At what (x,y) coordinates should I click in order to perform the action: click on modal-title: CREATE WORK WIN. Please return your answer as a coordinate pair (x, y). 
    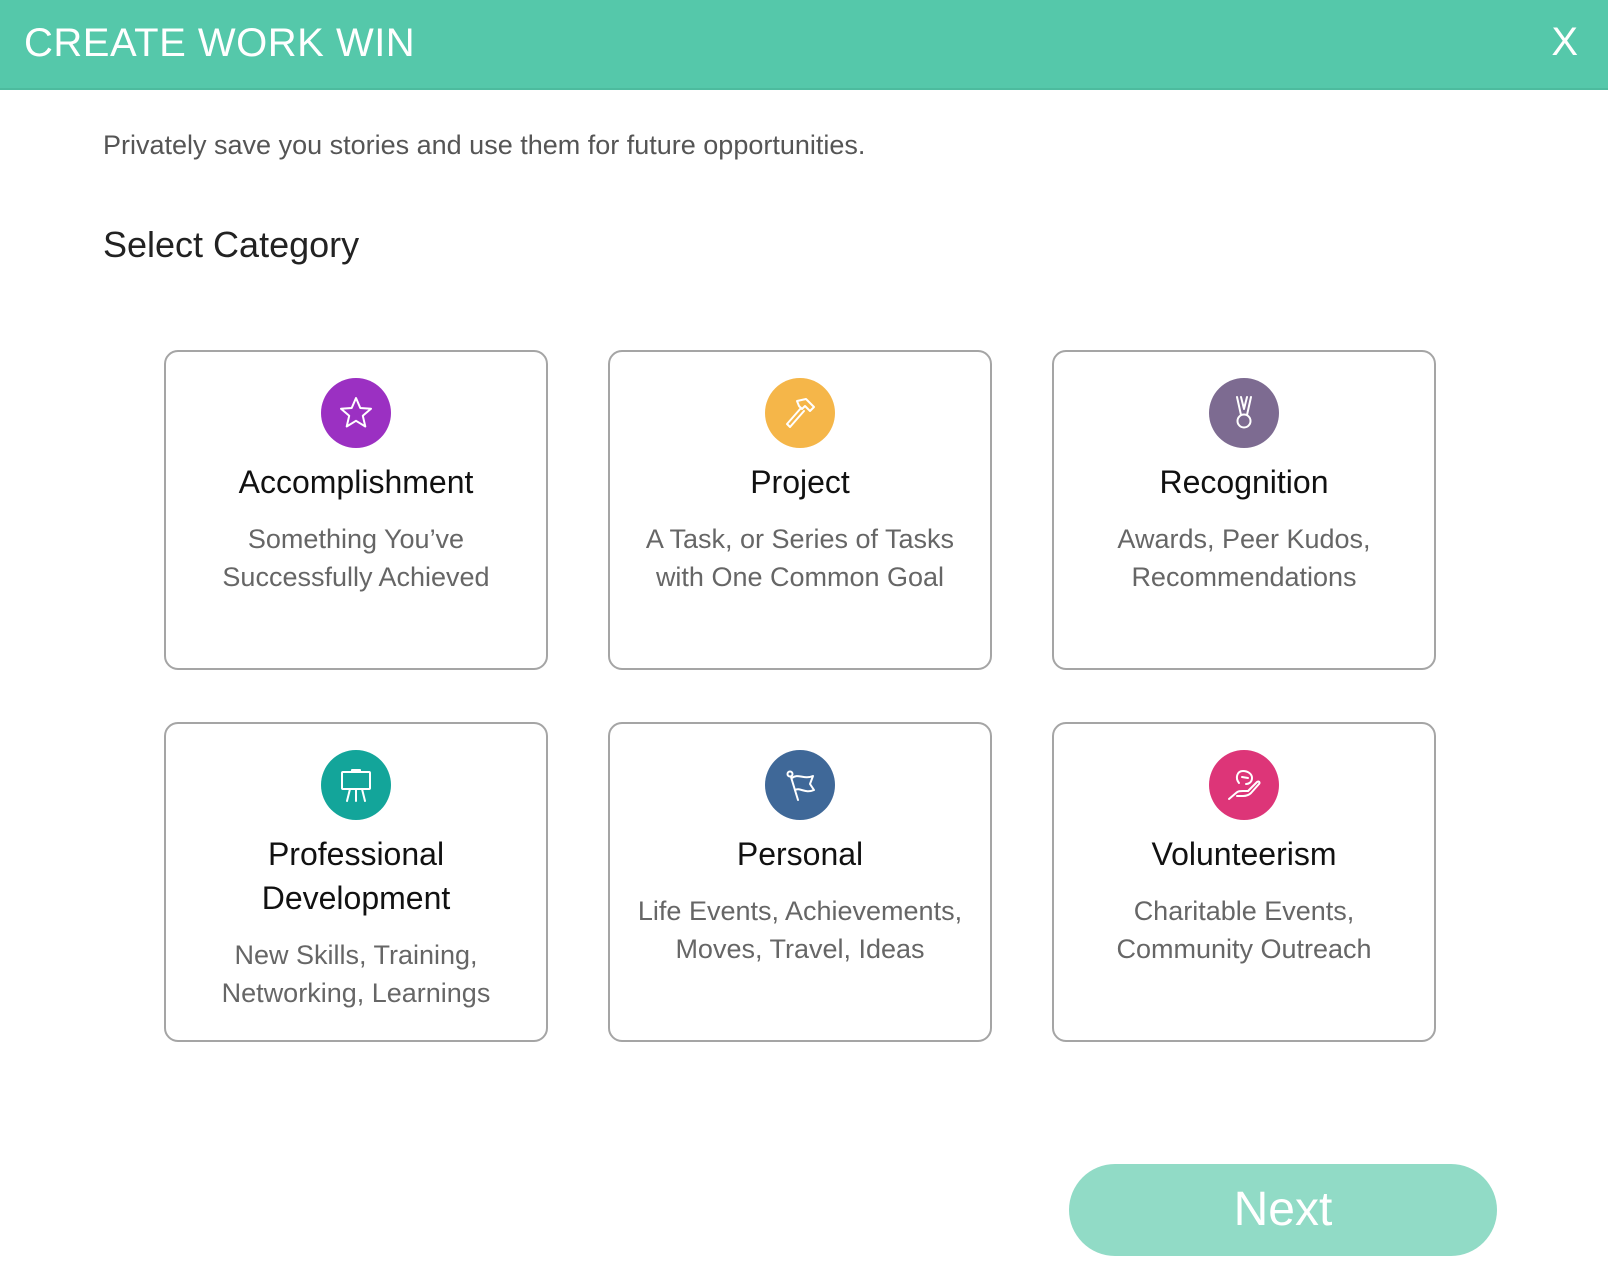
    Looking at the image, I should click on (220, 43).